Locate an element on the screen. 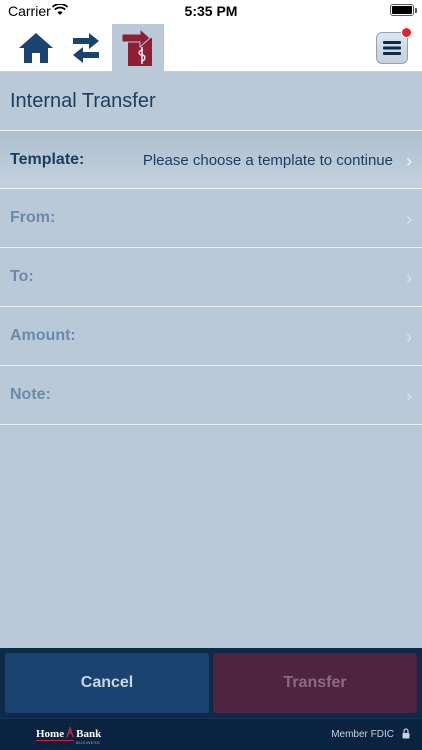  lock-icon is located at coordinates (406, 733).